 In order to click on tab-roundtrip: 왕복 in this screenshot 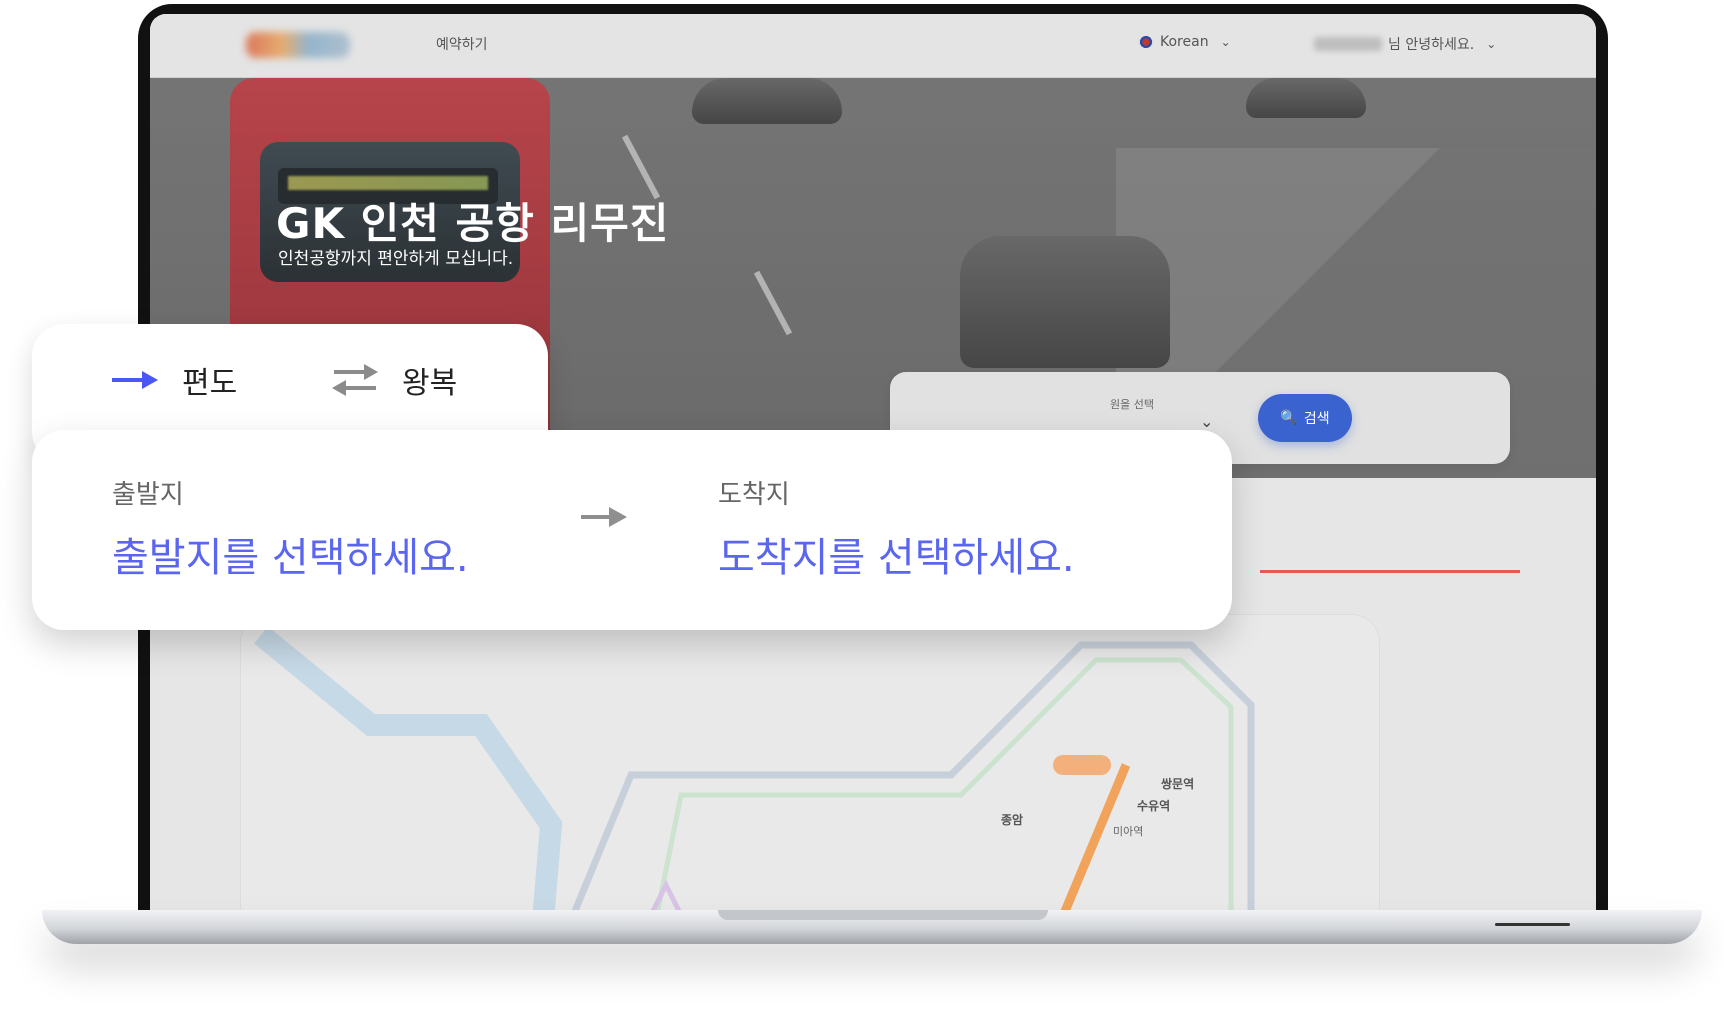, I will do `click(394, 380)`.